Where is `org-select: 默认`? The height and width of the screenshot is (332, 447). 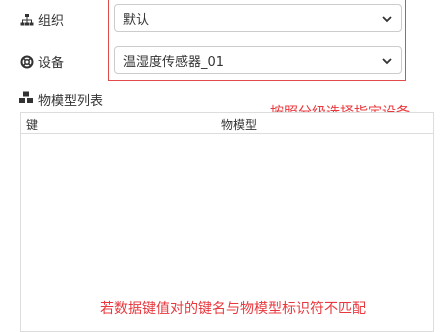 org-select: 默认 is located at coordinates (258, 18).